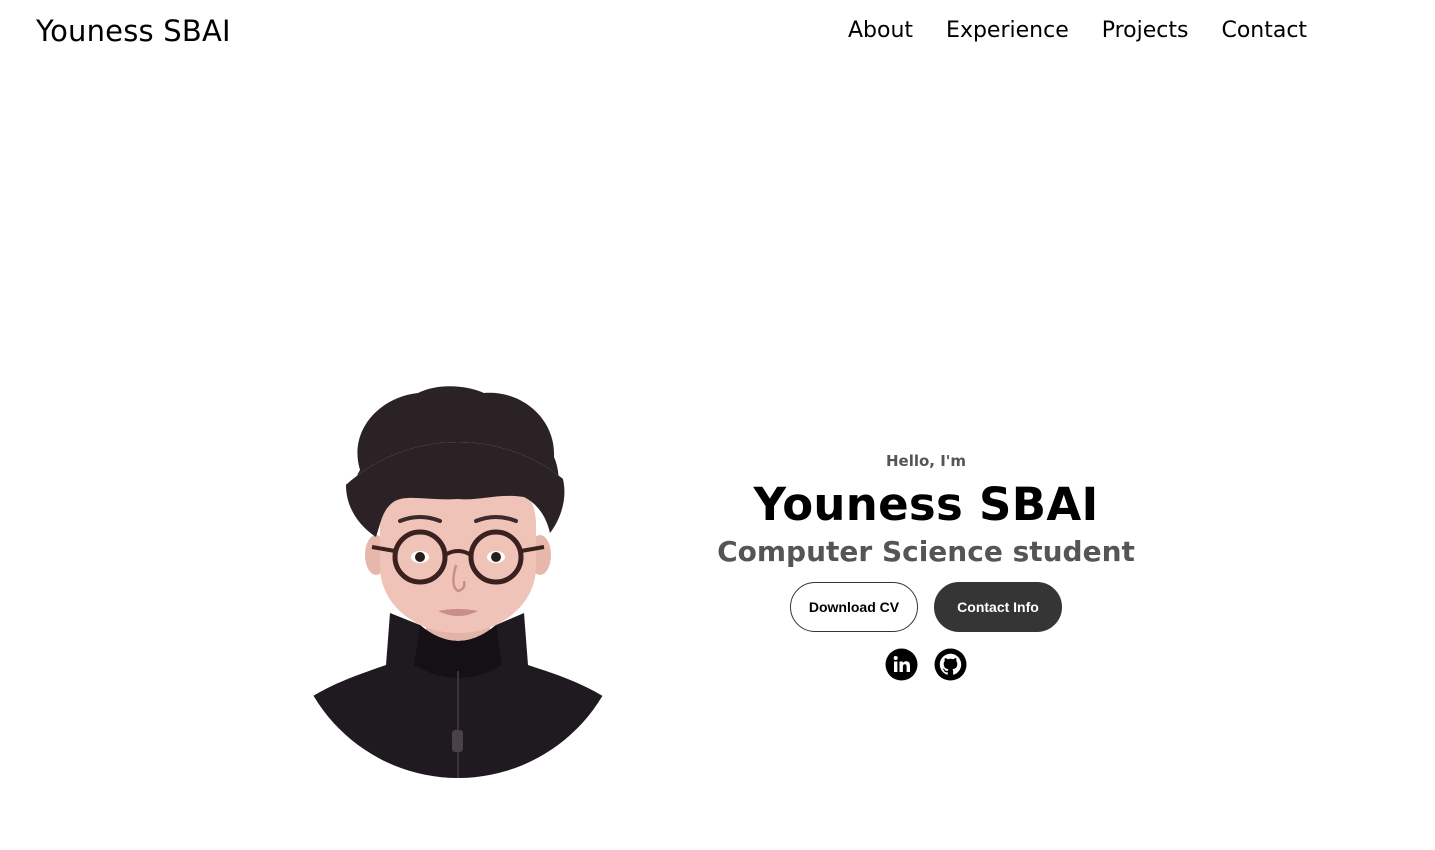 This screenshot has height=850, width=1435. What do you see at coordinates (926, 461) in the screenshot?
I see `greeting-text: Hello, I'm` at bounding box center [926, 461].